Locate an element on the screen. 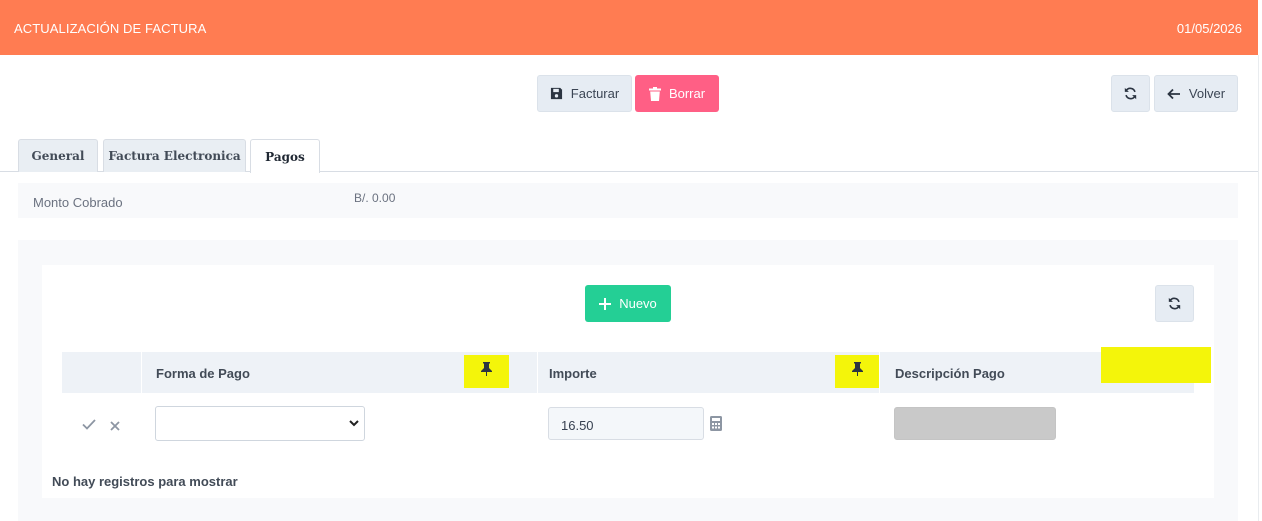 The height and width of the screenshot is (521, 1262). tab-factura-electronica: Factura Electronica is located at coordinates (174, 155).